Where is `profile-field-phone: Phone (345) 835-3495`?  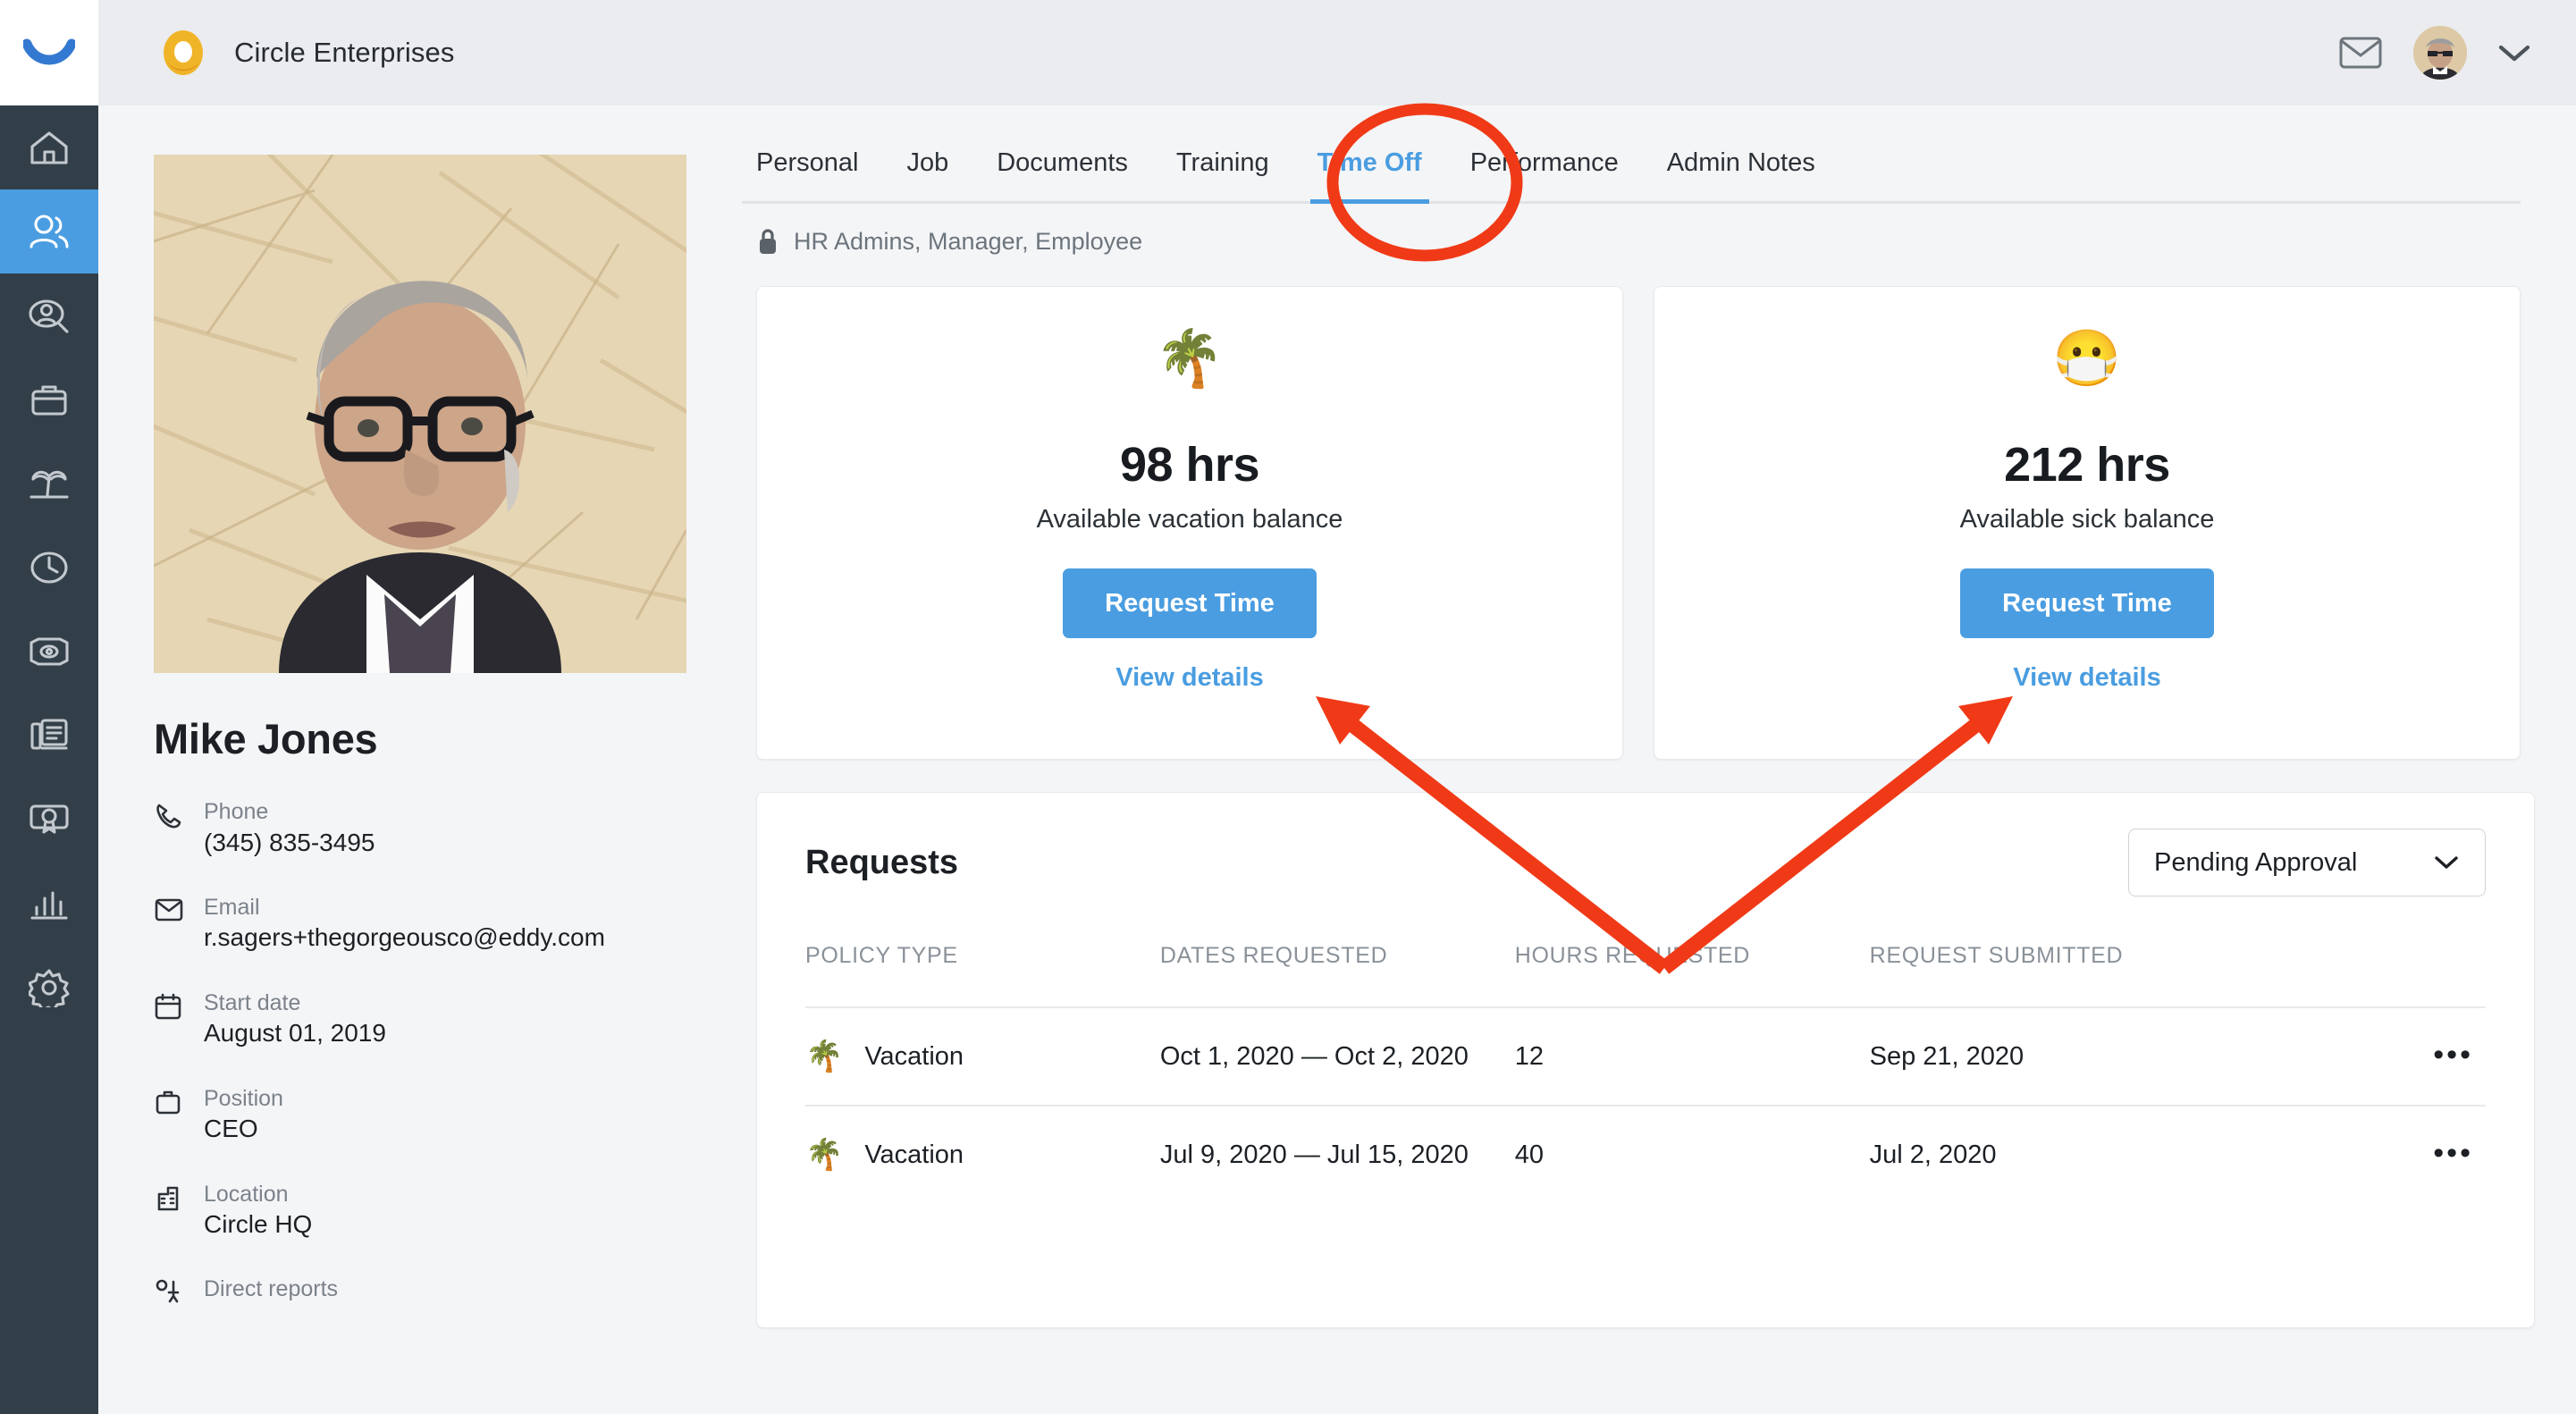 profile-field-phone: Phone (345) 835-3495 is located at coordinates (444, 828).